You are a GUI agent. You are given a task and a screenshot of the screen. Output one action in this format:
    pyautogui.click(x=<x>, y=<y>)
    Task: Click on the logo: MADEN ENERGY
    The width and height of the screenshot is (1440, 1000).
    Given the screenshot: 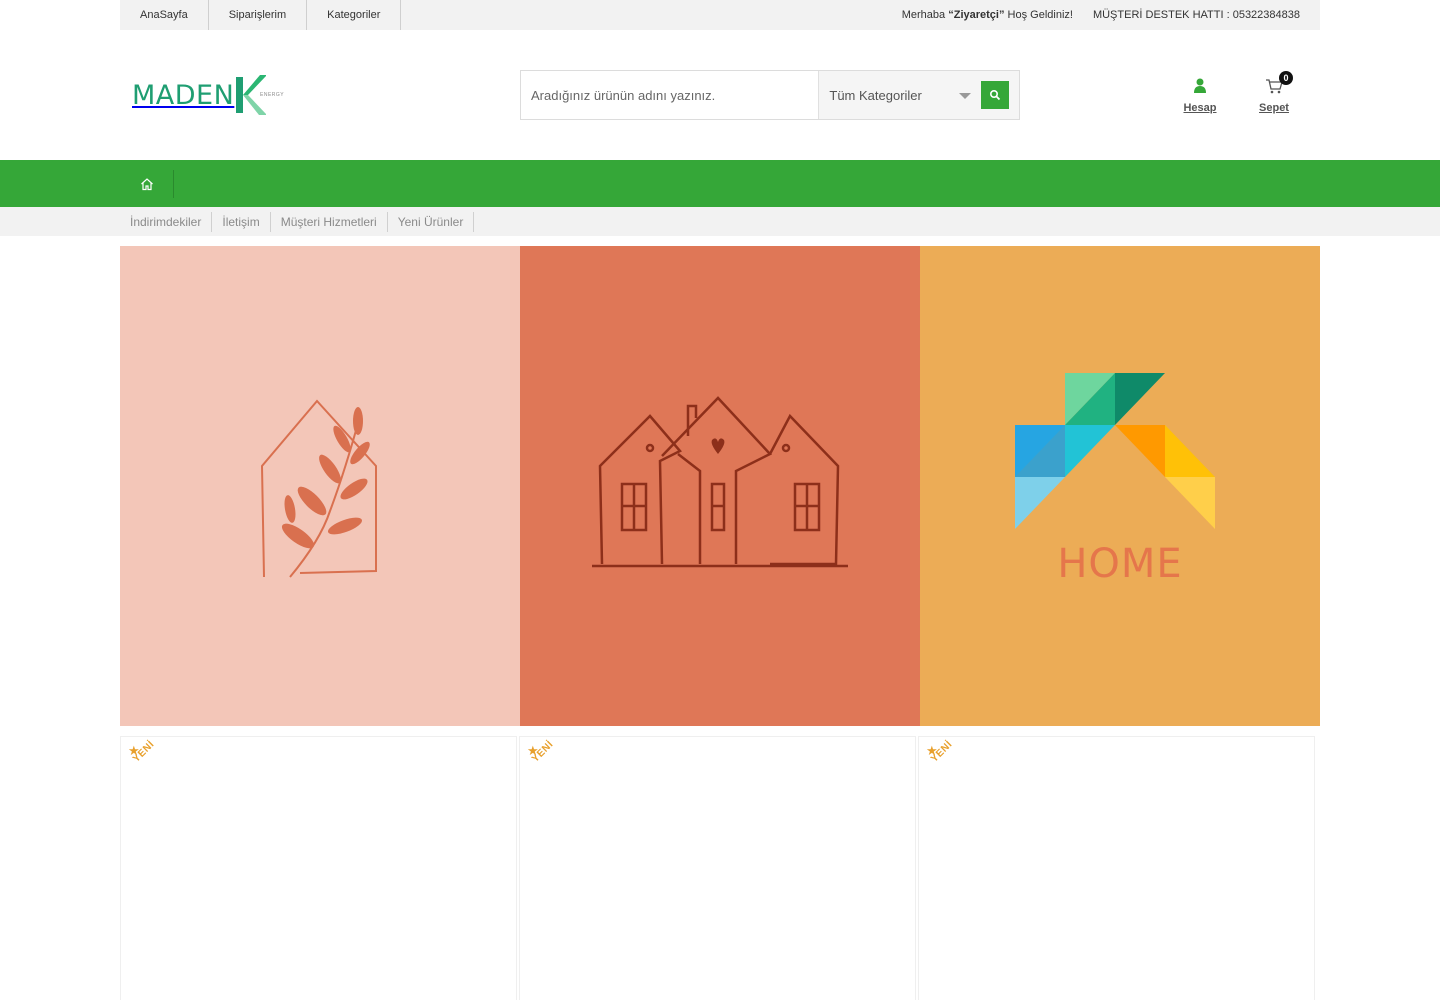 What is the action you would take?
    pyautogui.click(x=212, y=95)
    